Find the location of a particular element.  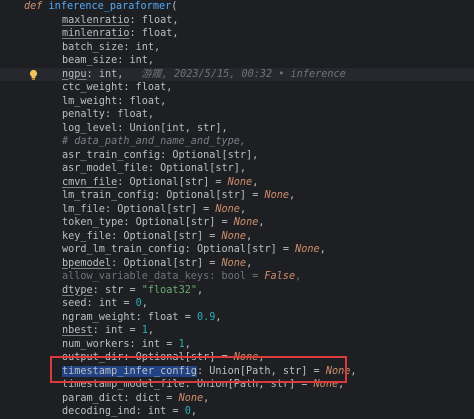

code-line: allow_variable_data_keys: bool = False, is located at coordinates (237, 277).